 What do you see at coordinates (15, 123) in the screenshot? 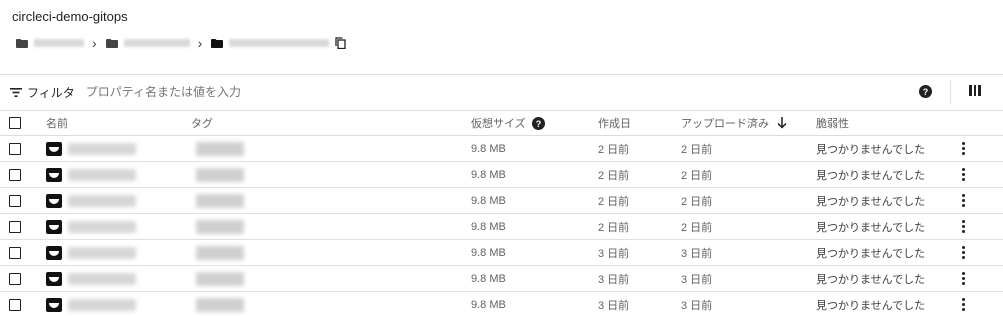
I see `select-all-checkbox` at bounding box center [15, 123].